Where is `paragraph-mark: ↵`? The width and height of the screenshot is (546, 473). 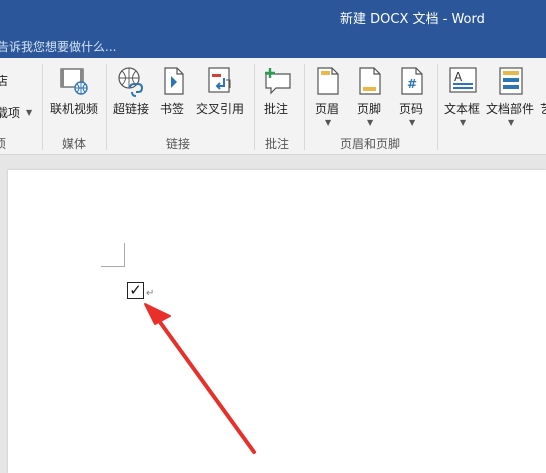
paragraph-mark: ↵ is located at coordinates (150, 293).